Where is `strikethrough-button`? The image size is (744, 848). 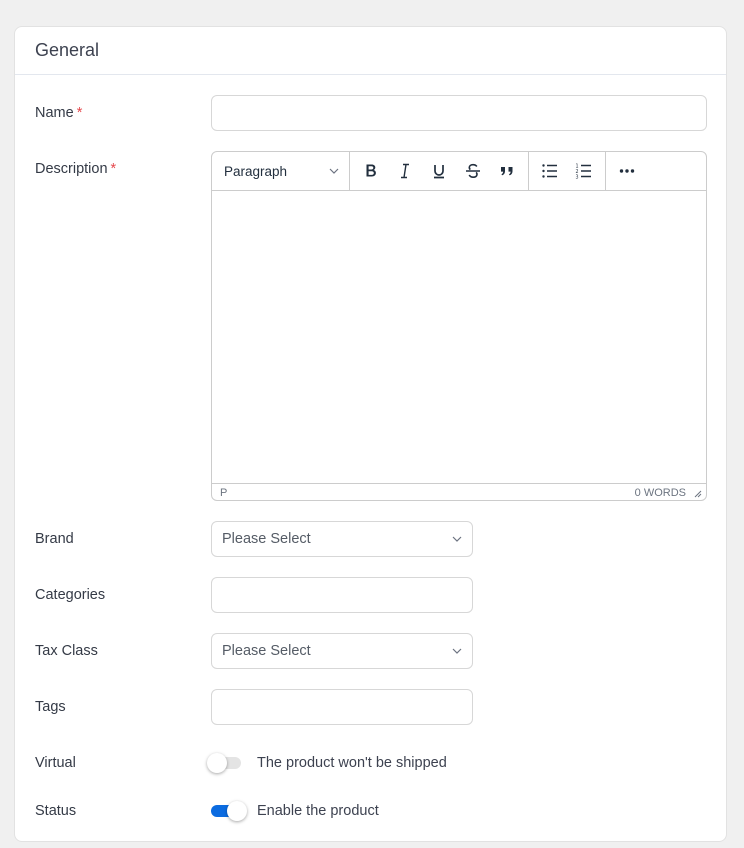
strikethrough-button is located at coordinates (473, 171).